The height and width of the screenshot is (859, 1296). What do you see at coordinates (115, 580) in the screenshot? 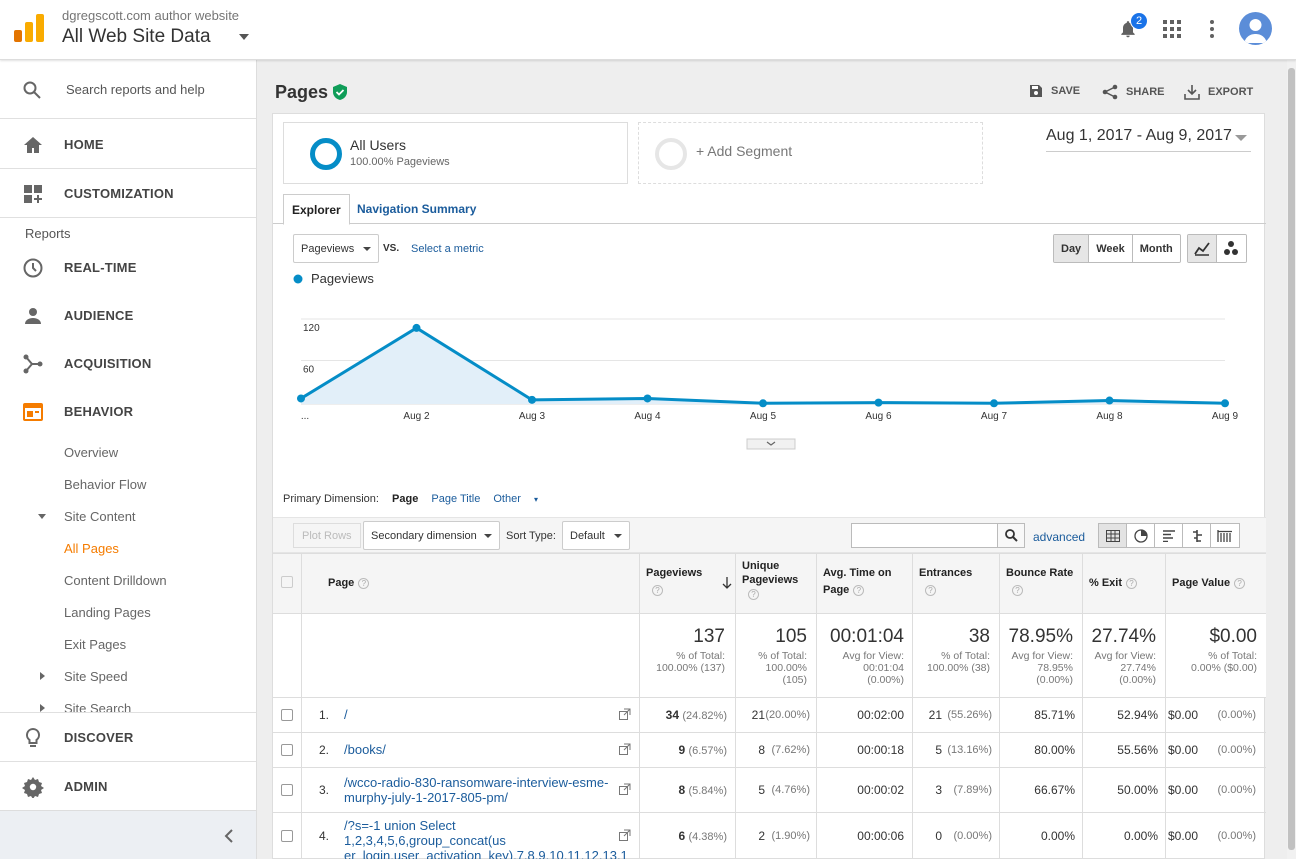
I see `sidebar-subitem-content-drilldown: Content Drilldown` at bounding box center [115, 580].